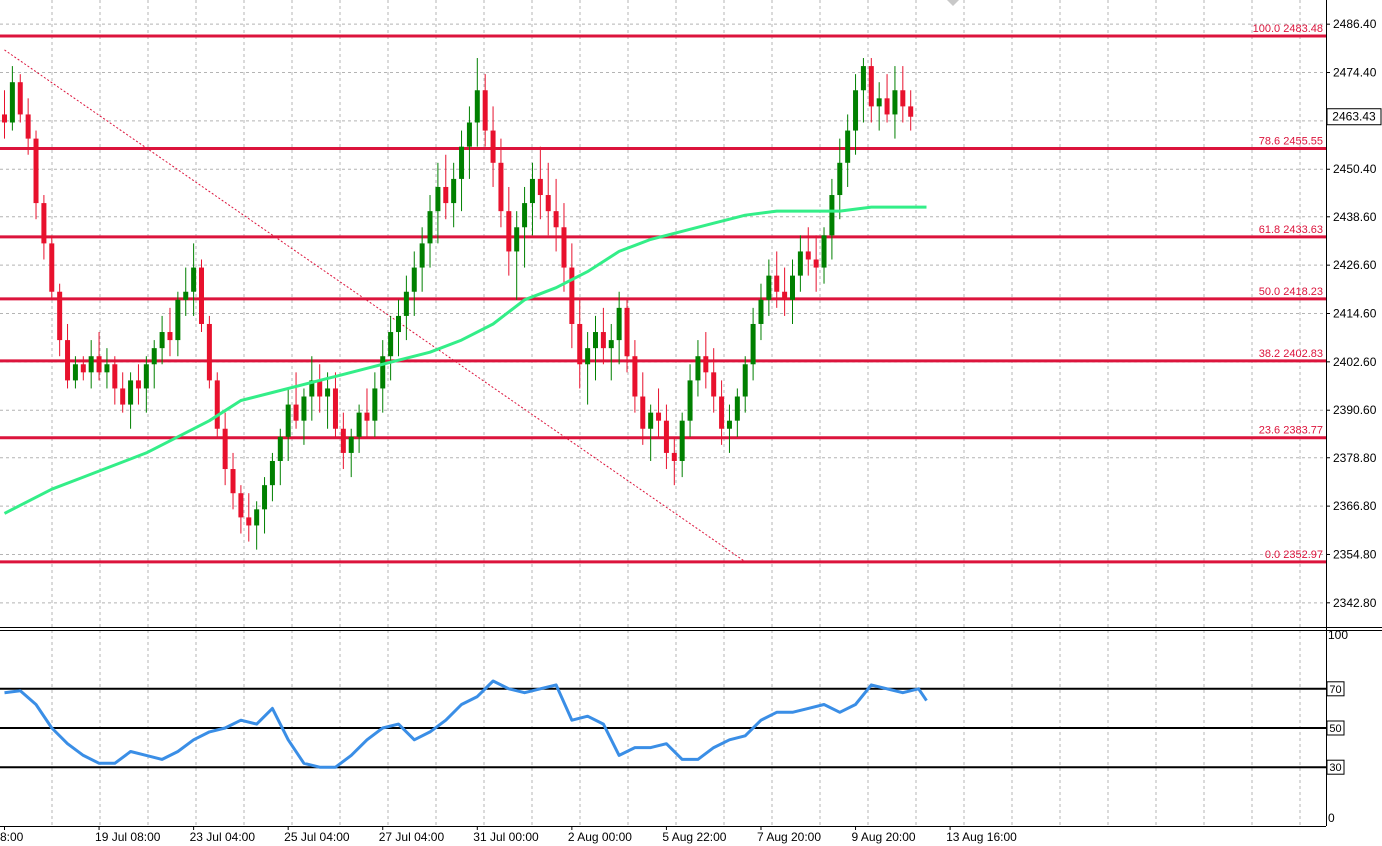  What do you see at coordinates (1288, 29) in the screenshot?
I see `fib-level-label: 100.0 2483.48` at bounding box center [1288, 29].